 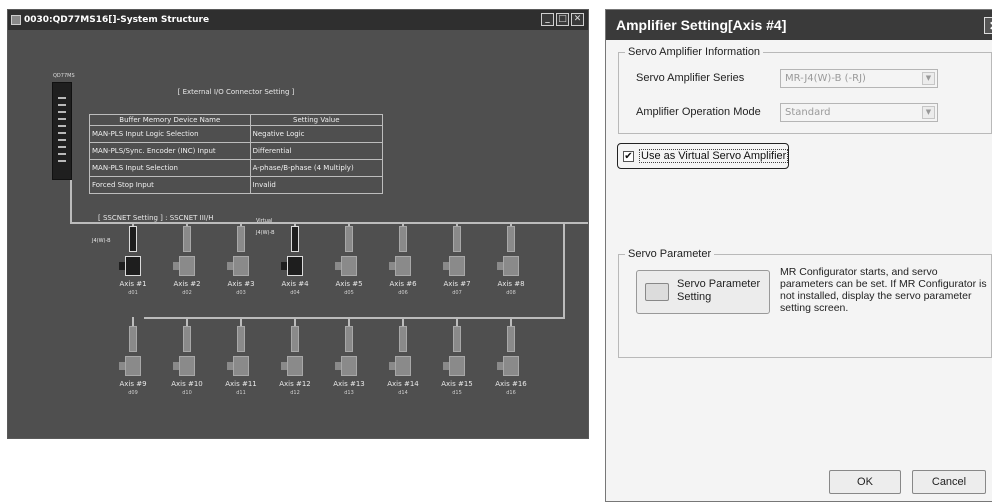 I want to click on system-structure-titlebar: 0030:QD77MS16[]-System Structure _ □ ✕, so click(x=298, y=20).